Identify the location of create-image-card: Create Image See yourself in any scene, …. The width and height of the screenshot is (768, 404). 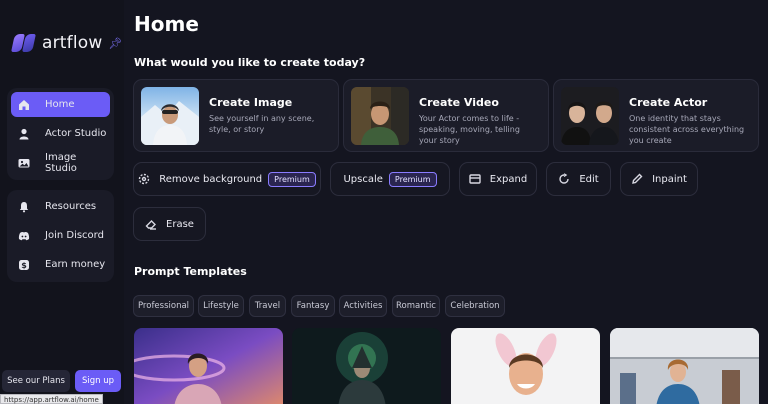
(236, 115).